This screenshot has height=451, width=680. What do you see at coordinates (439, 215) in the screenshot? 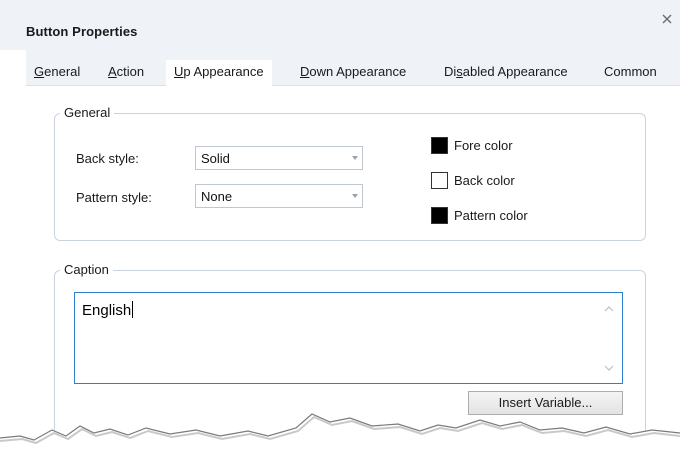
I see `pattern-color-swatch` at bounding box center [439, 215].